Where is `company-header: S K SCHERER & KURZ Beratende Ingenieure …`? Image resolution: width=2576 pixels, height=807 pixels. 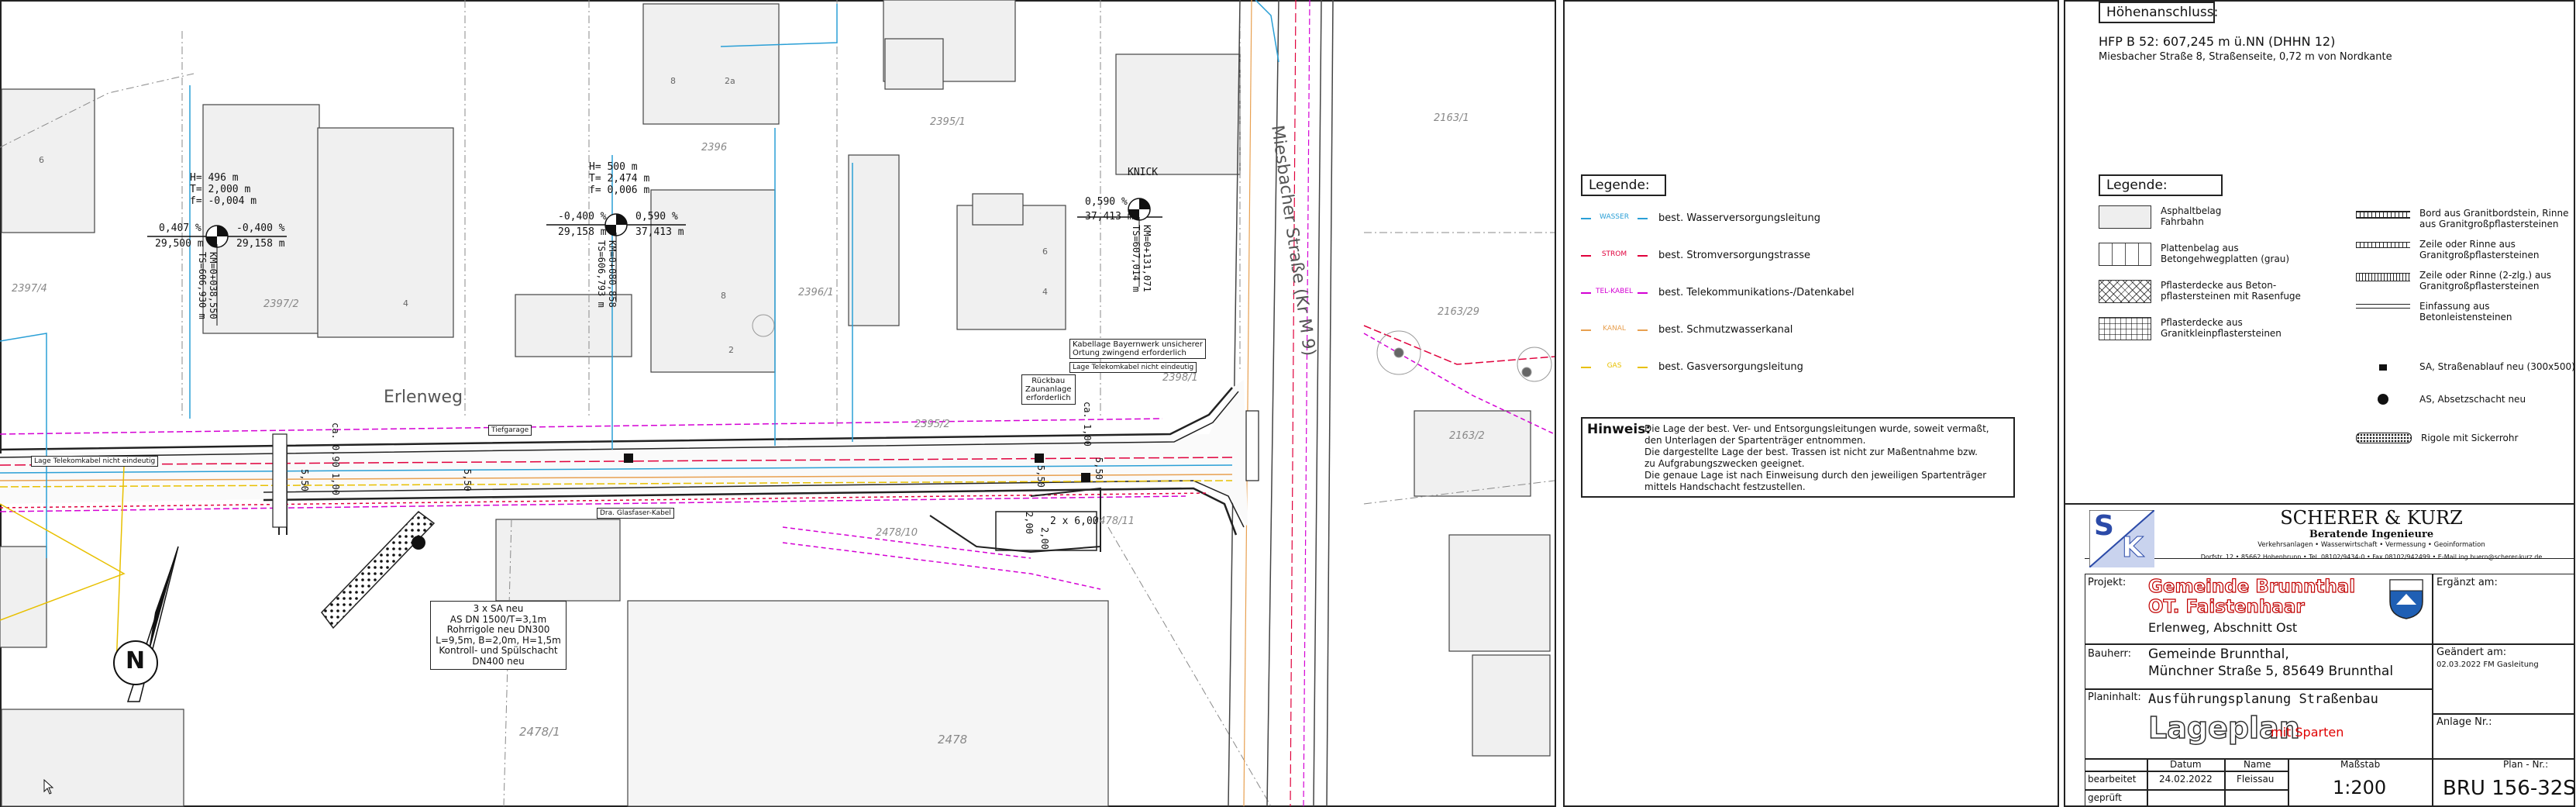
company-header: S K SCHERER & KURZ Beratende Ingenieure … is located at coordinates (2329, 536).